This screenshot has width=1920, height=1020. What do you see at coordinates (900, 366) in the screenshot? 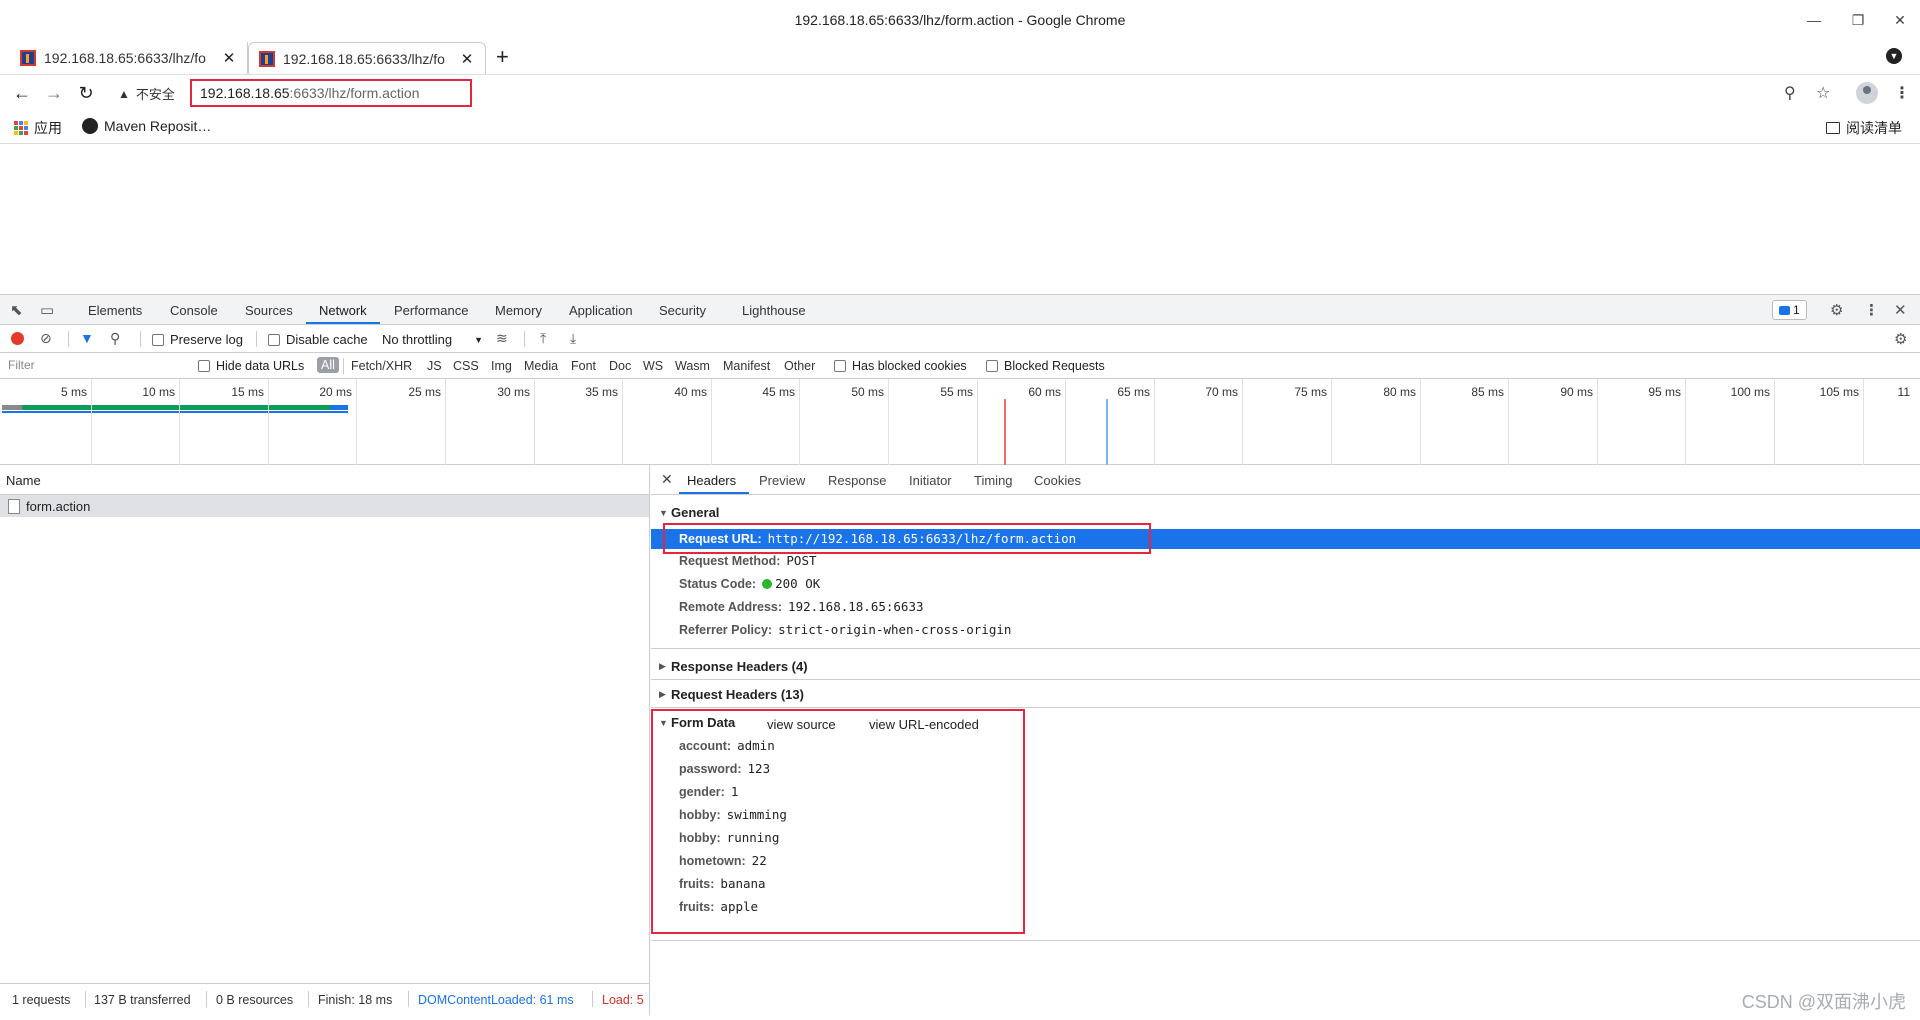
I see `has-blocked-cookies-checkbox: Has blocked cookies` at bounding box center [900, 366].